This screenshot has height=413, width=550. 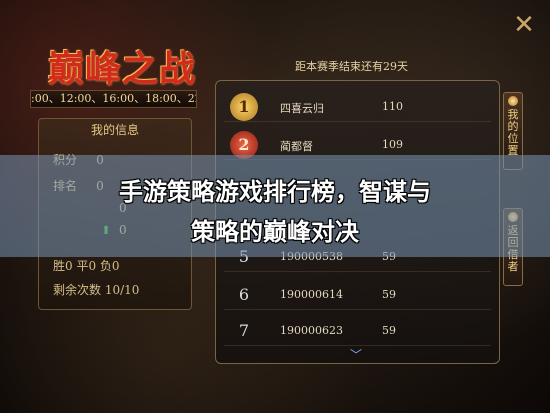 I want to click on ranking-row: 7 190000623 59, so click(x=357, y=331).